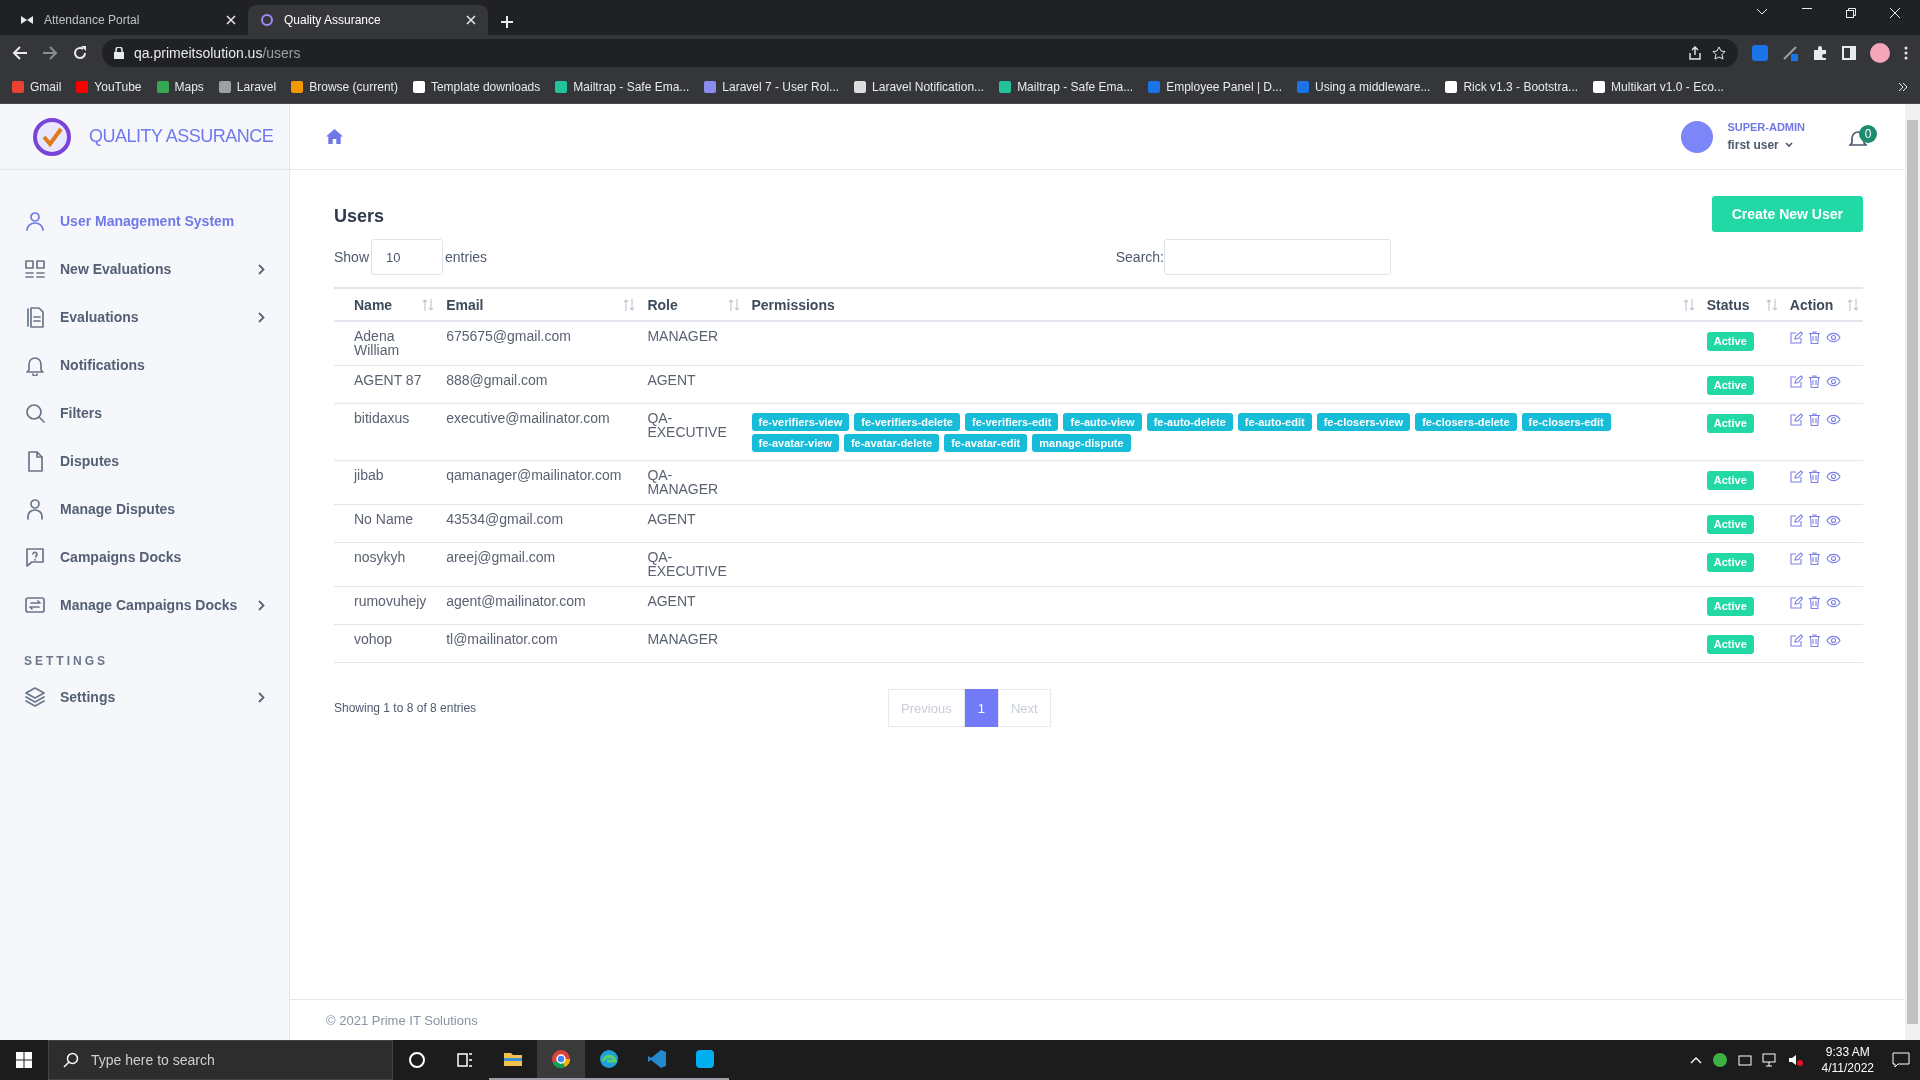  Describe the element at coordinates (344, 86) in the screenshot. I see `bookmark: Browse (current)` at that location.